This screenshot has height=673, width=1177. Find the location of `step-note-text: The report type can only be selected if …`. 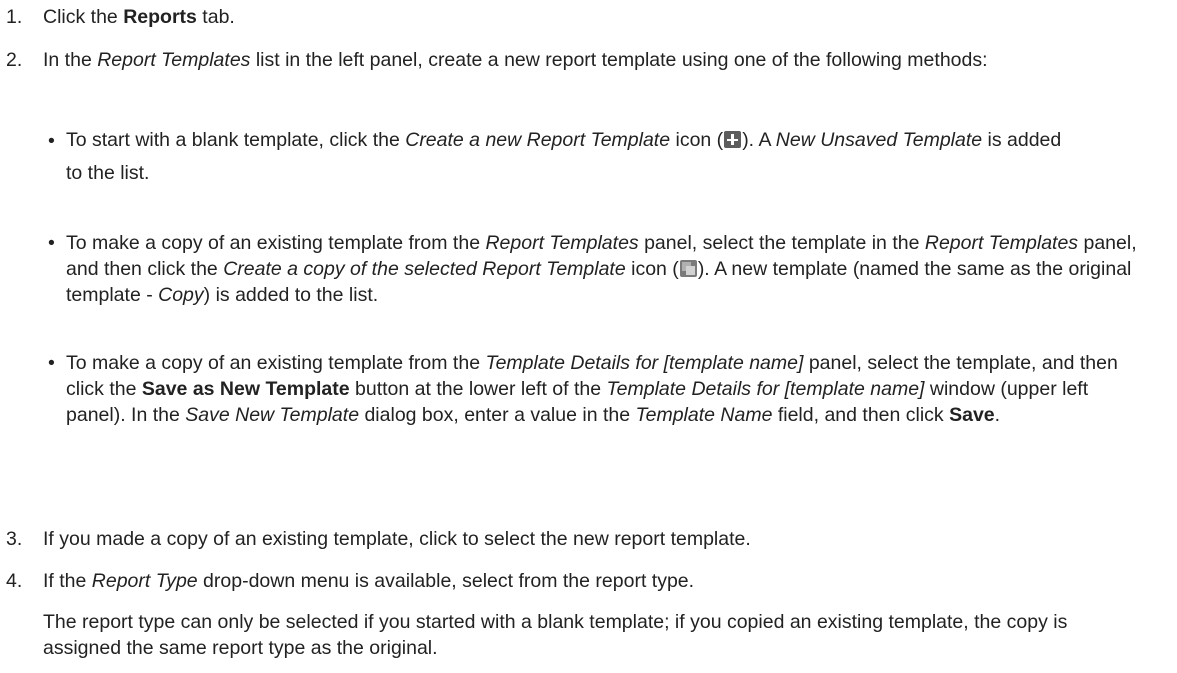

step-note-text: The report type can only be selected if … is located at coordinates (555, 635).